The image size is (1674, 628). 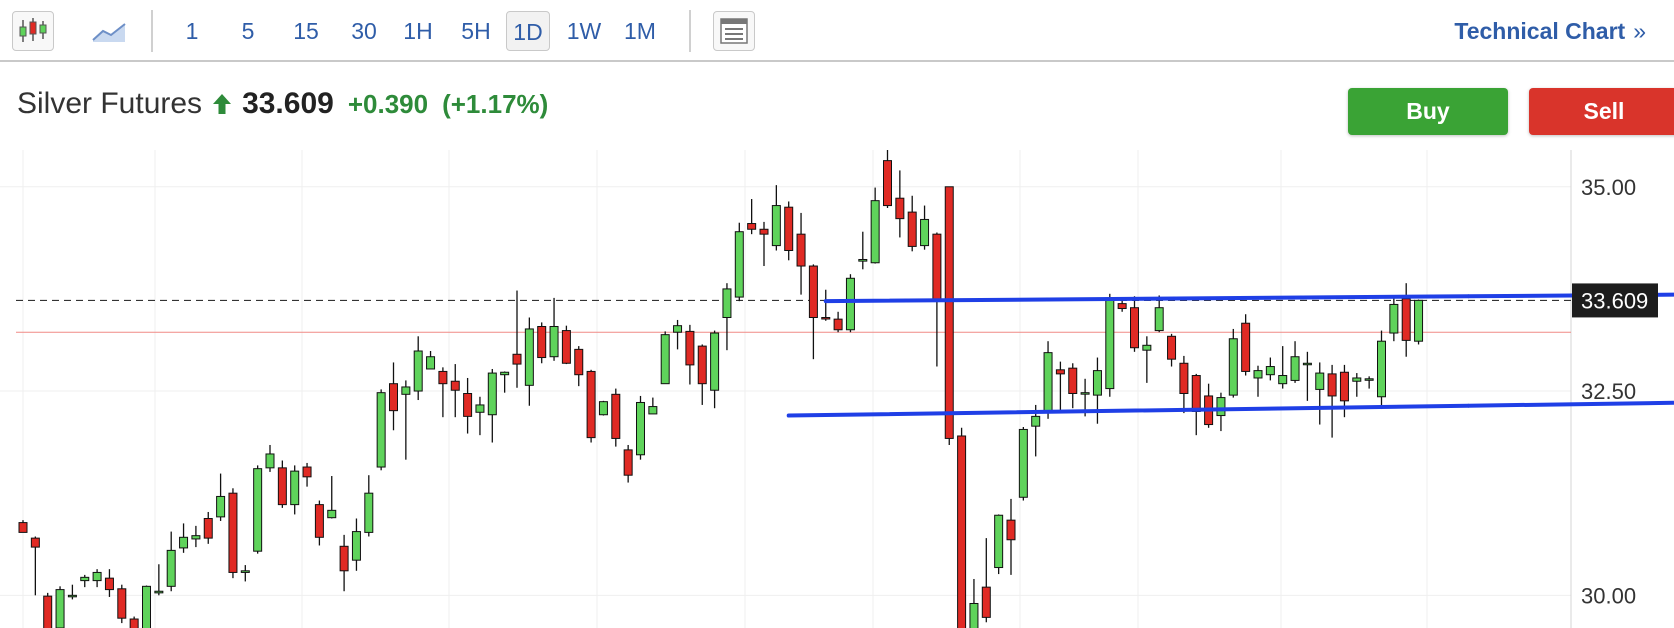 What do you see at coordinates (476, 31) in the screenshot?
I see `timeframe-5h: 5H` at bounding box center [476, 31].